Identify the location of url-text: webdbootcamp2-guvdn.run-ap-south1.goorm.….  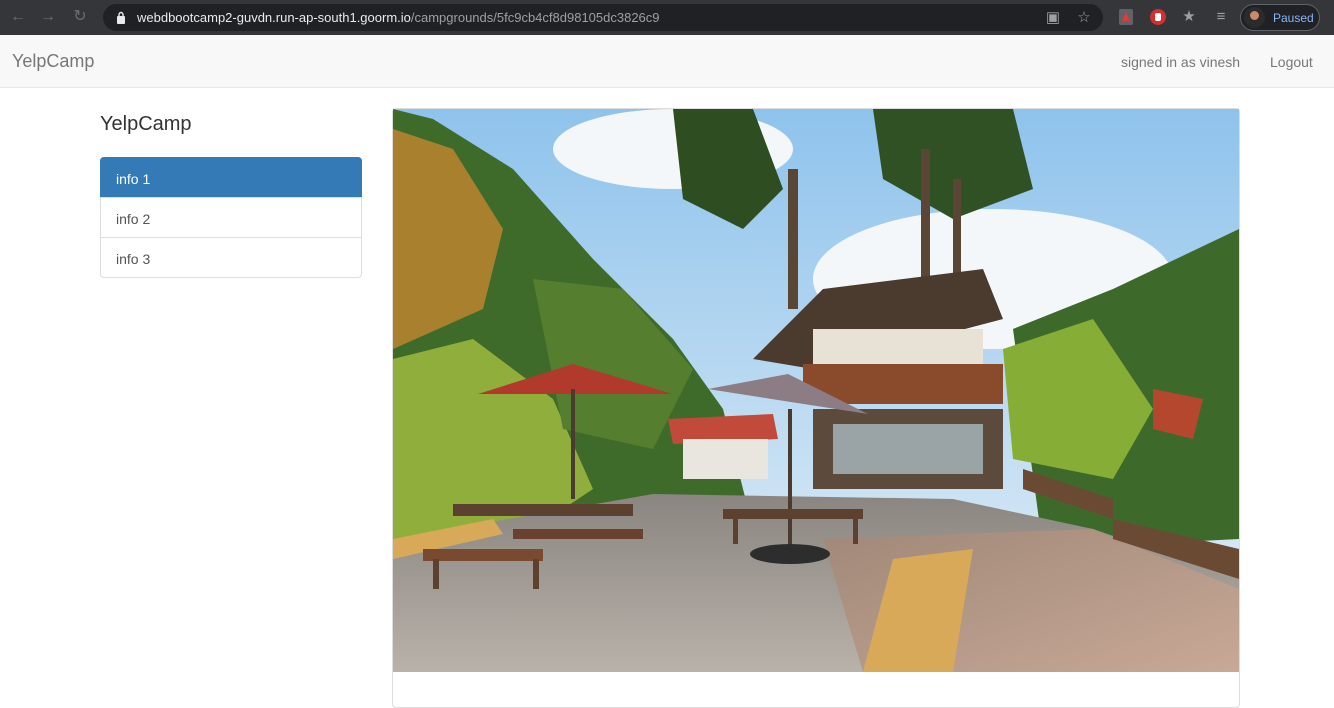
(398, 17).